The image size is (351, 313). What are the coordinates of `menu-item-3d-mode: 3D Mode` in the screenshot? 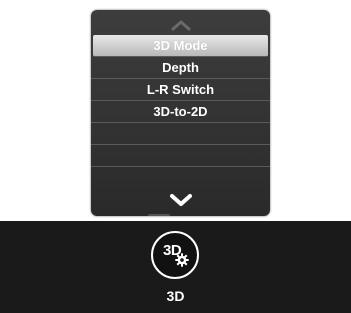 It's located at (180, 46).